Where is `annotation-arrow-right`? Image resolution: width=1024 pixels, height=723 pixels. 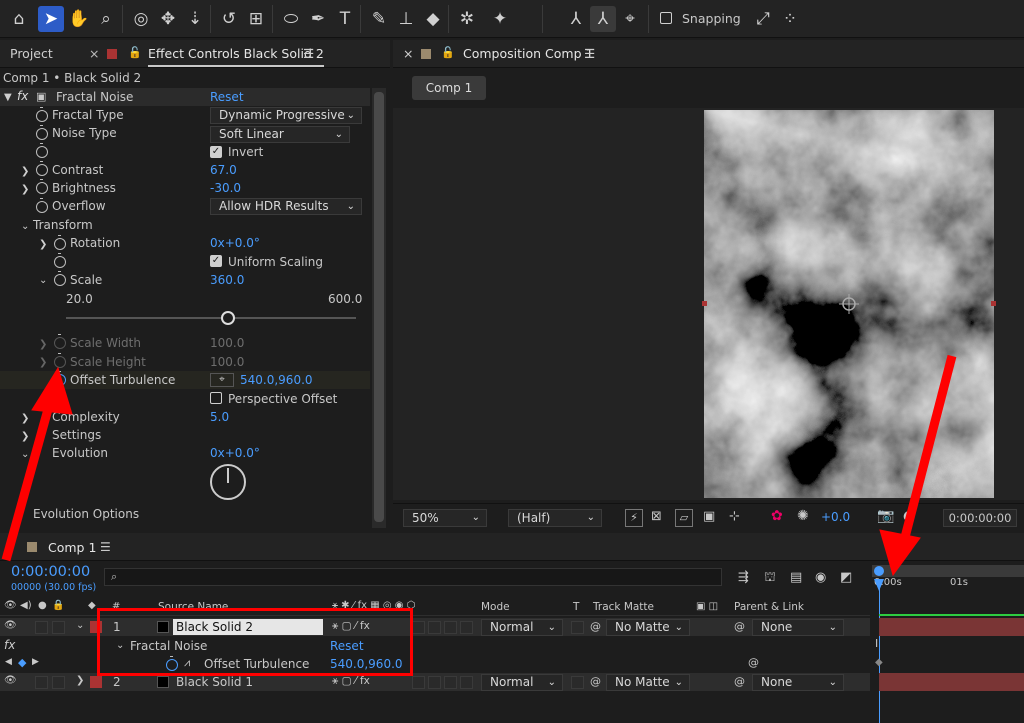 annotation-arrow-right is located at coordinates (918, 465).